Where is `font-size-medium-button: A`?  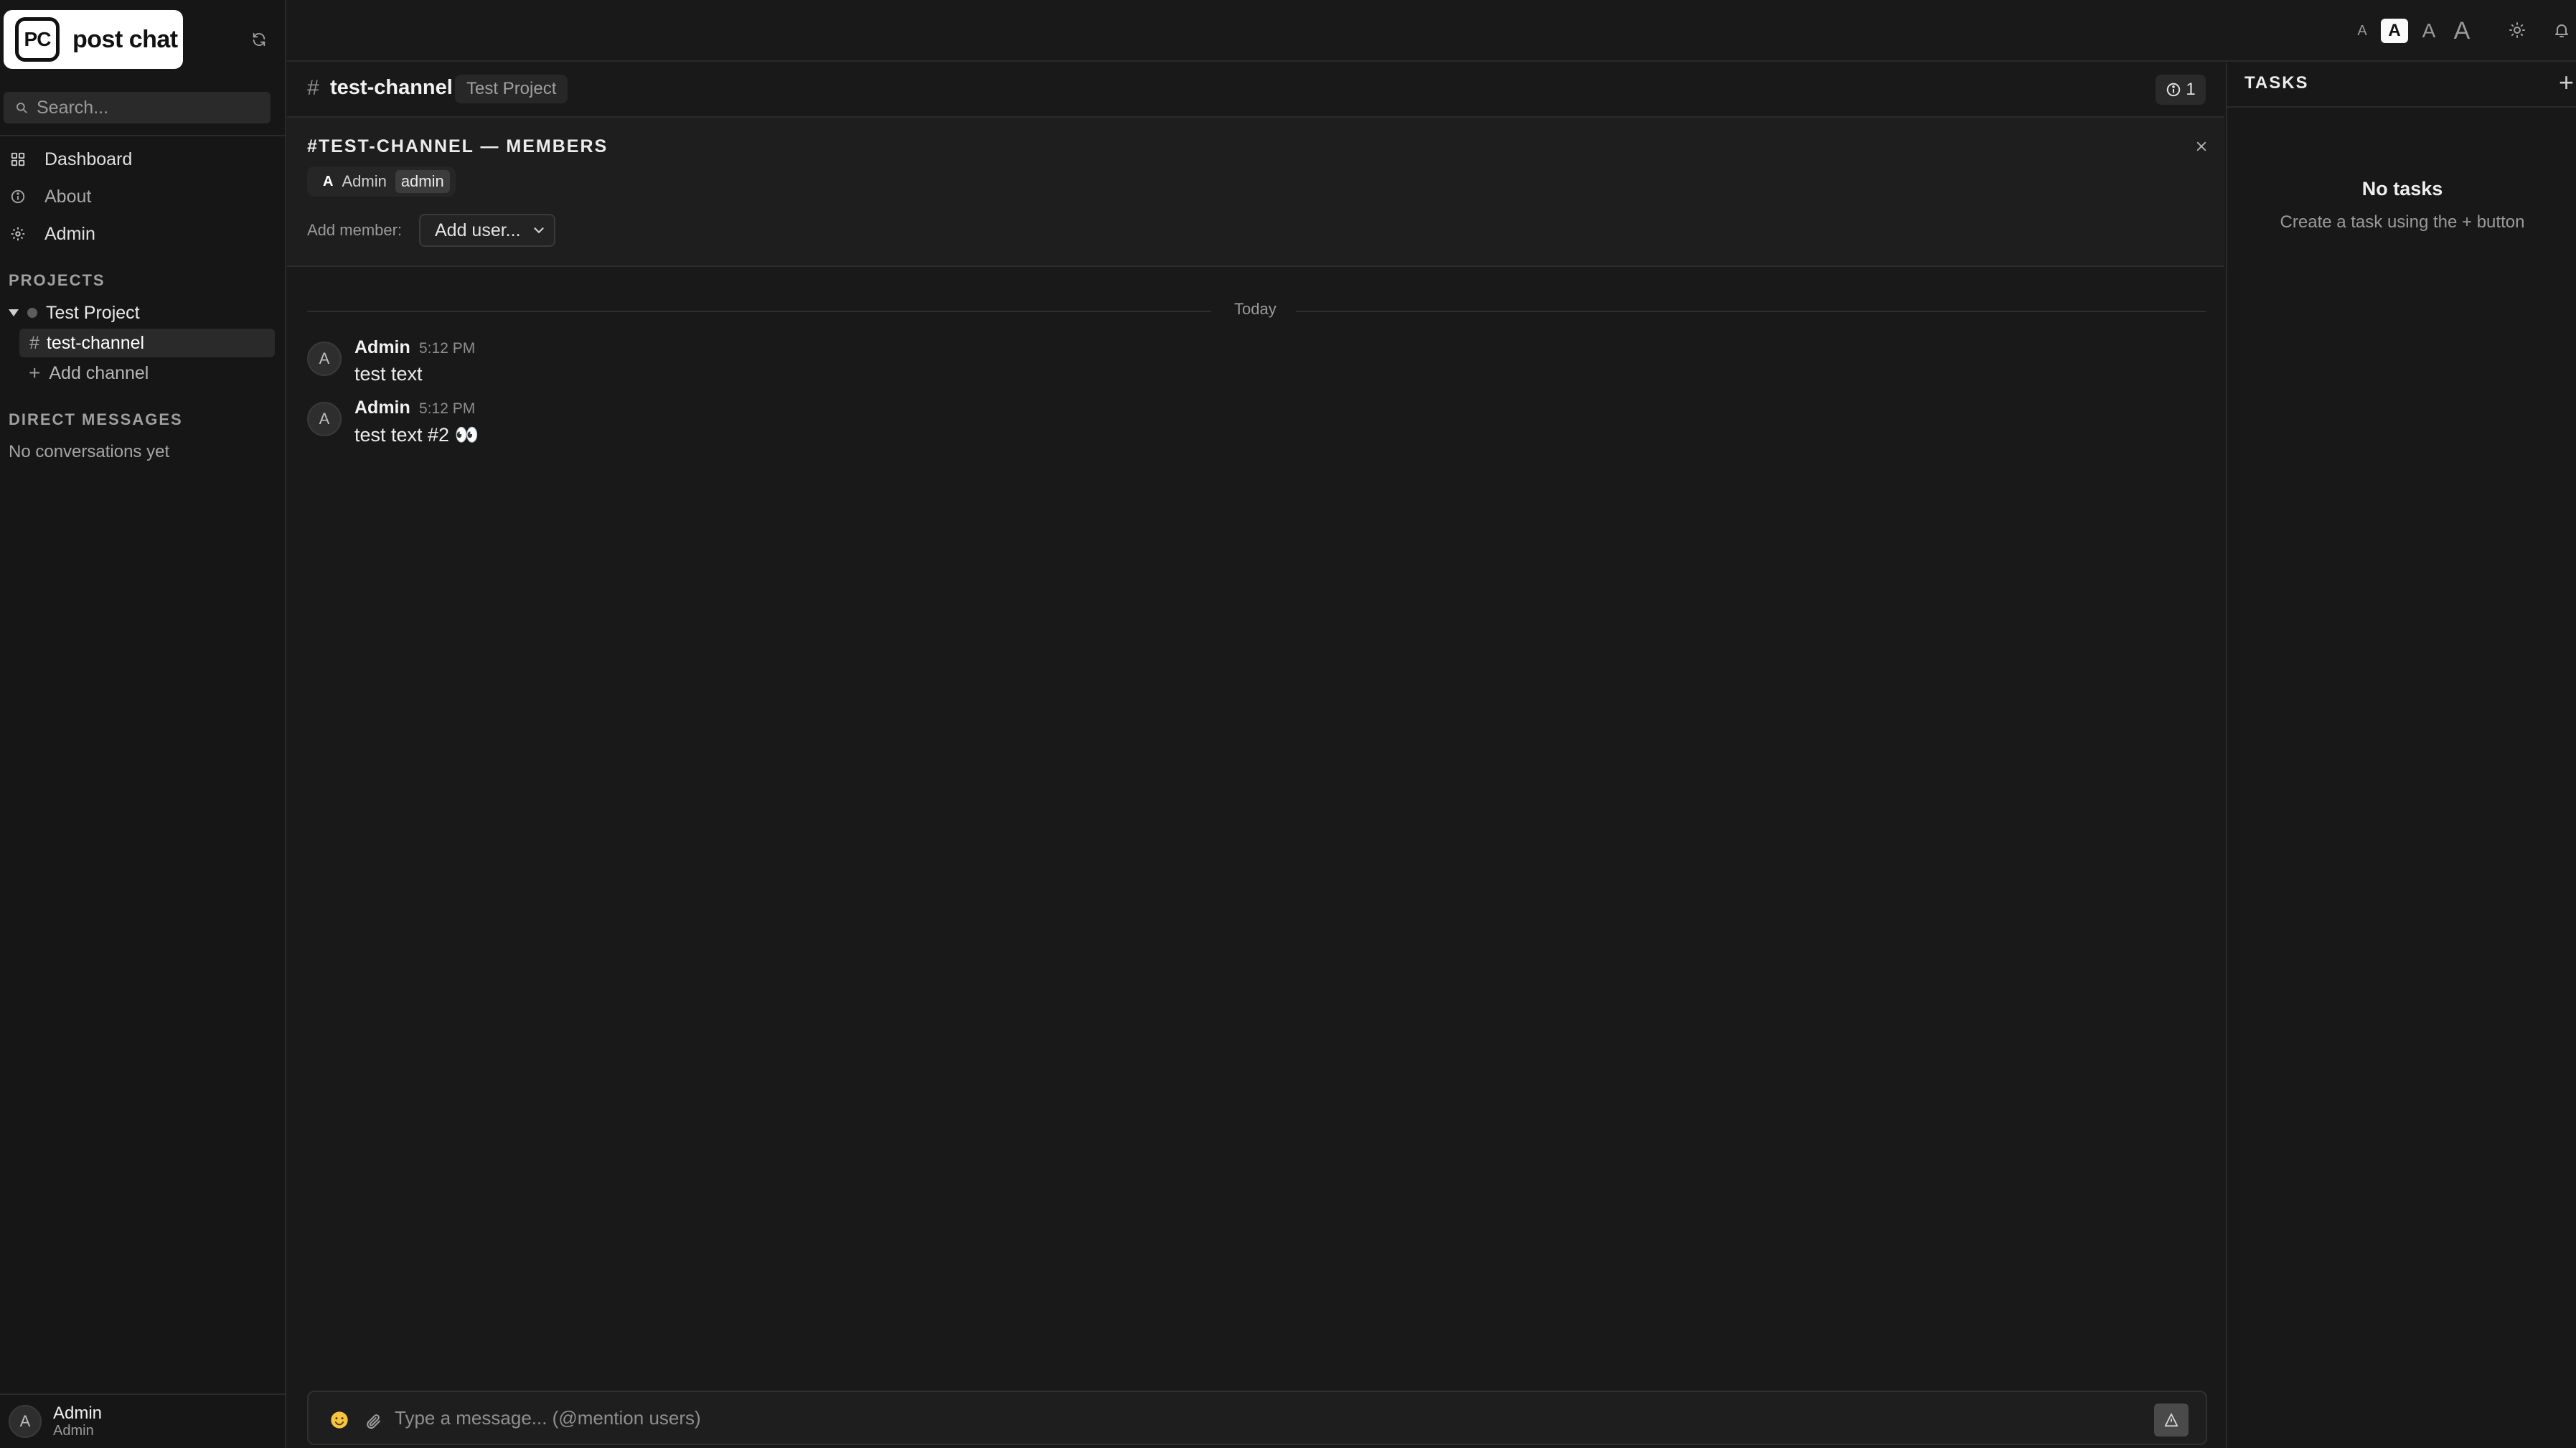
font-size-medium-button: A is located at coordinates (2394, 31).